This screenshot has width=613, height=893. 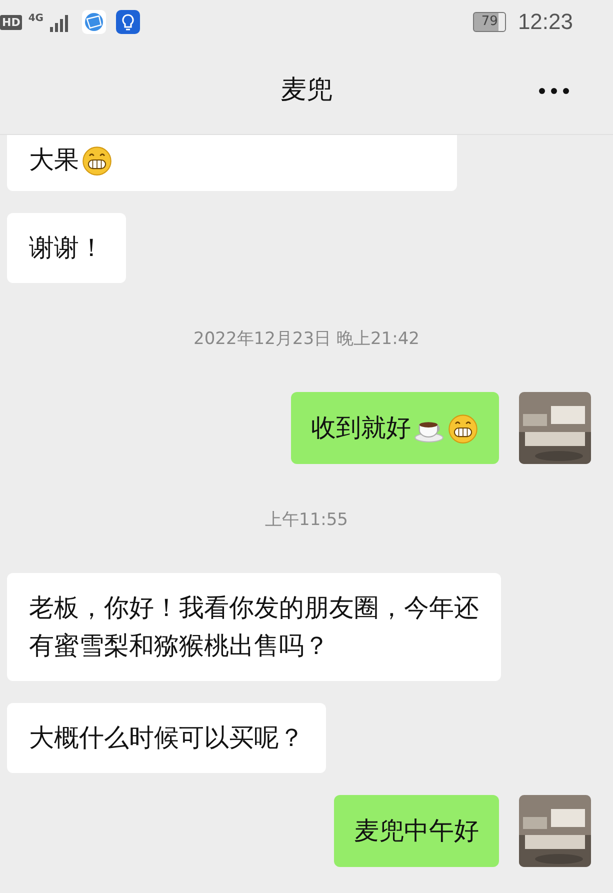 What do you see at coordinates (254, 627) in the screenshot?
I see `message-bubble: 老板，你好！我看你发的朋友圈，今年还有蜜雪梨和猕猴桃出售吗？` at bounding box center [254, 627].